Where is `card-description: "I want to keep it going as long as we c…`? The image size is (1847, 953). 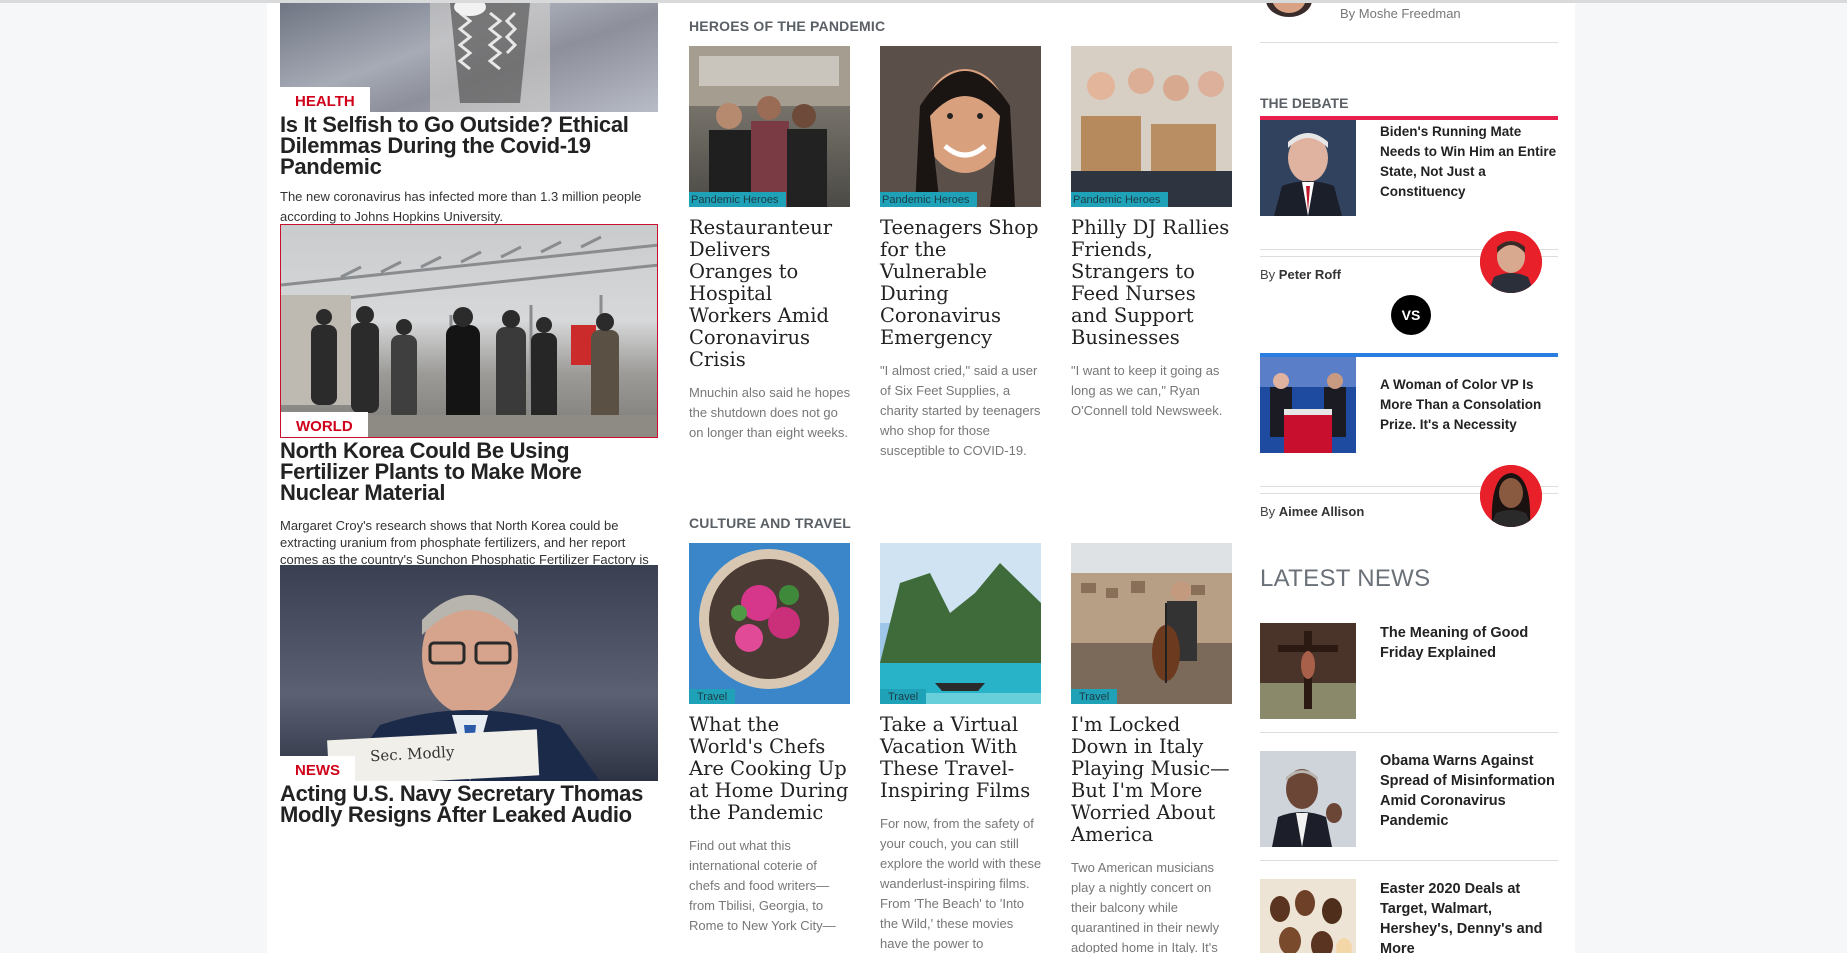 card-description: "I want to keep it going as long as we c… is located at coordinates (1147, 390).